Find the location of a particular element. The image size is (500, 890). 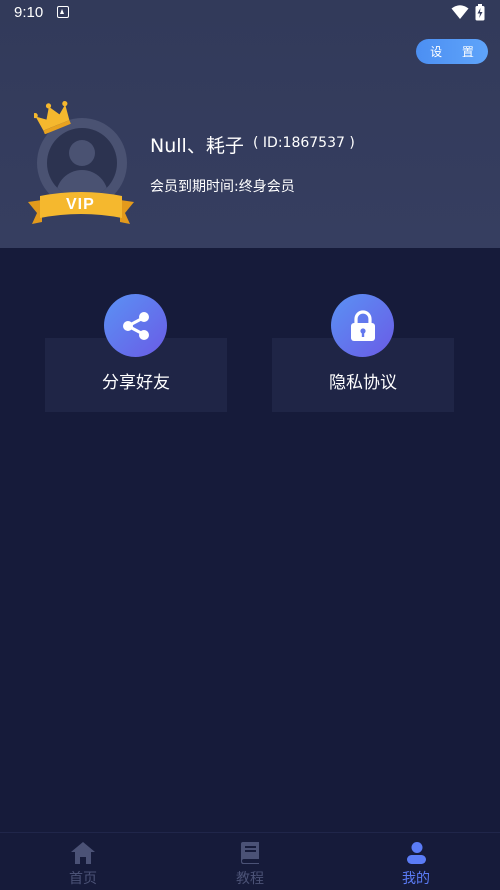

username: Null、耗子 is located at coordinates (197, 146).